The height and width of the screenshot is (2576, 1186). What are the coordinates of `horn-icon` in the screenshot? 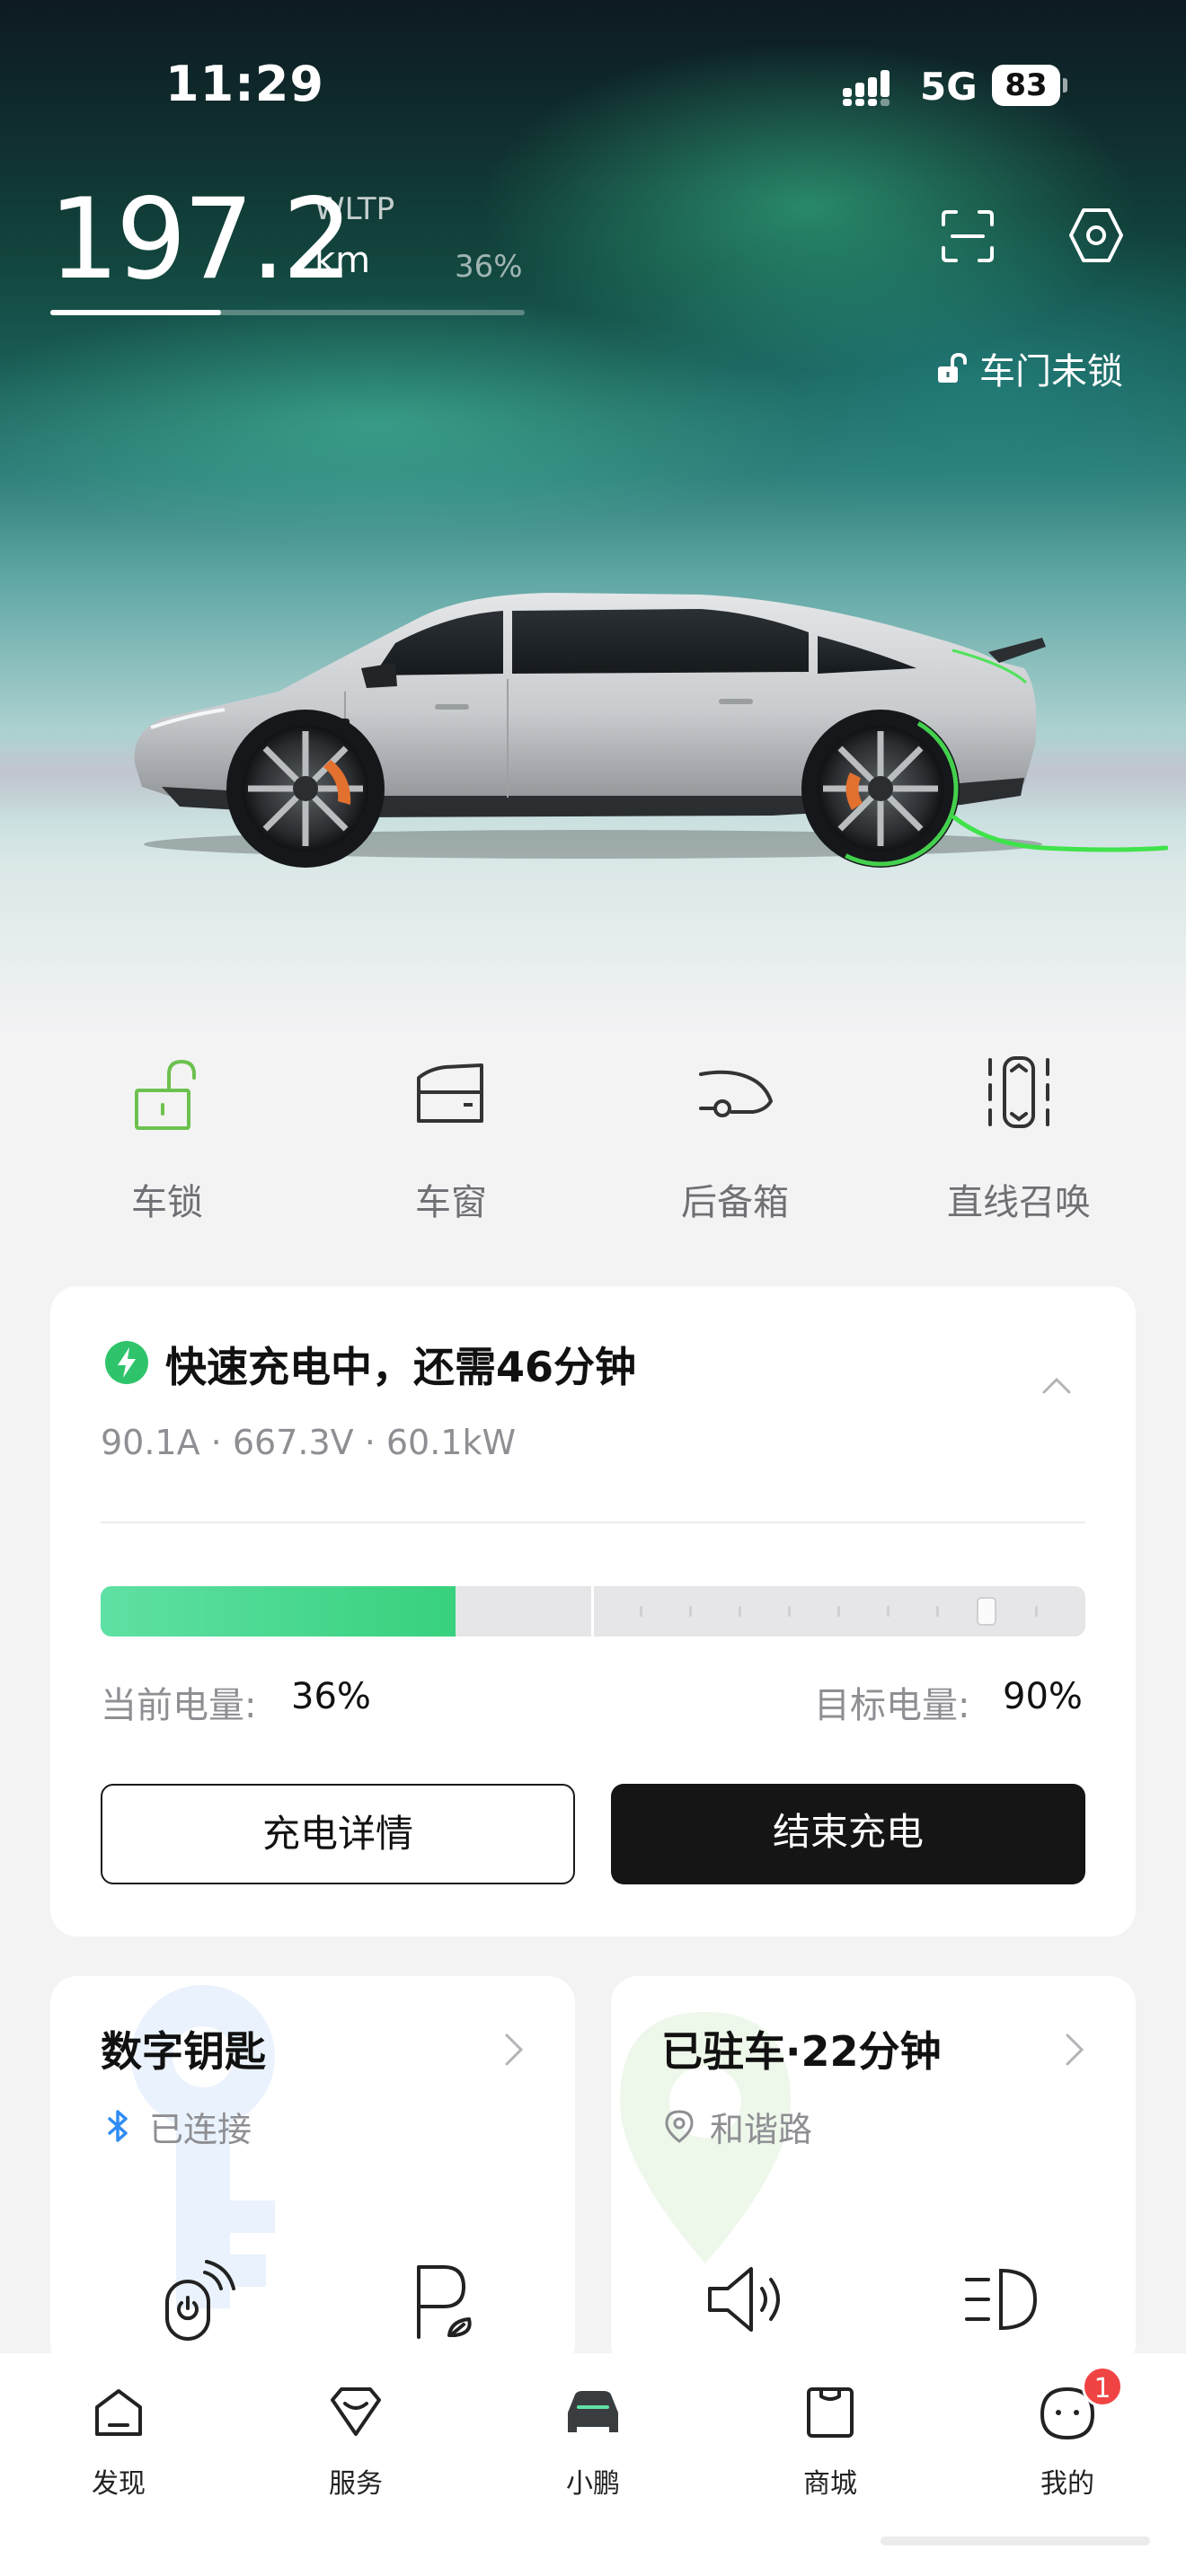 It's located at (746, 2299).